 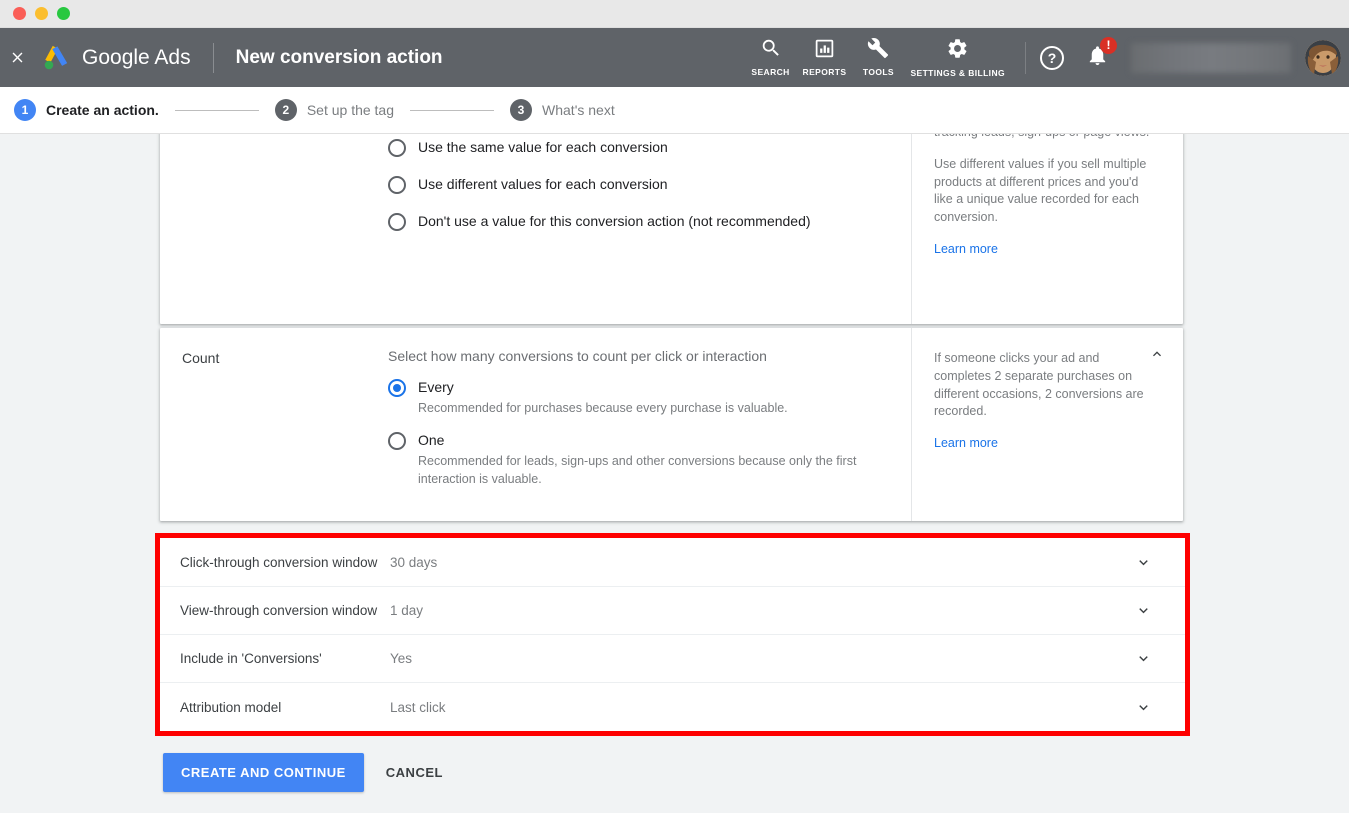 I want to click on row-value: Last click, so click(x=418, y=707).